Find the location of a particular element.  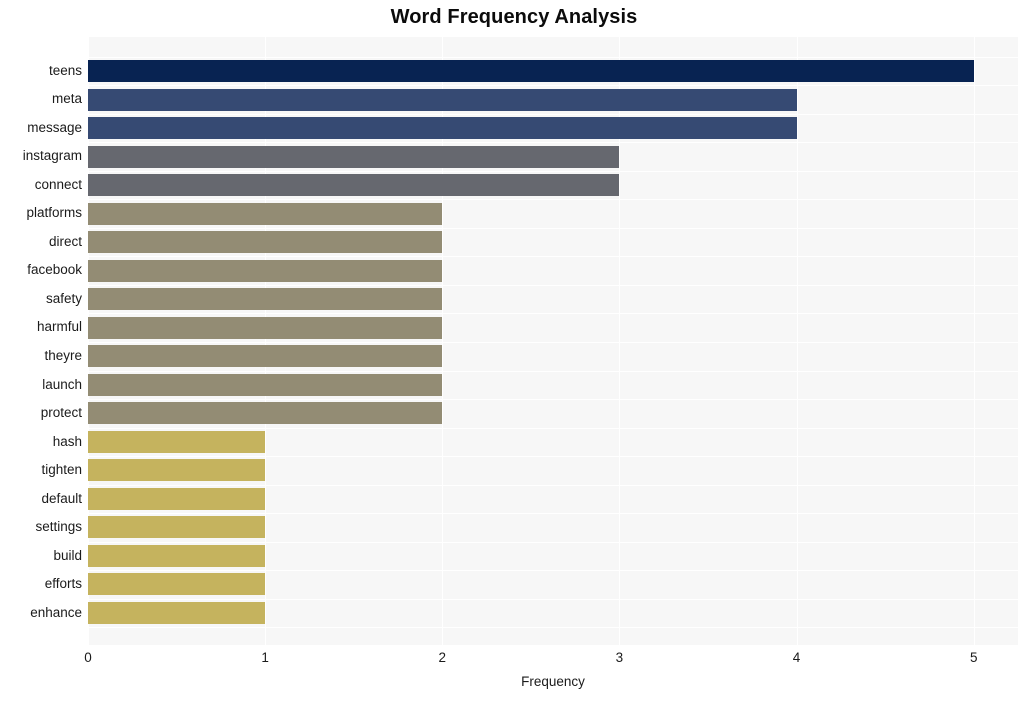

y-axis-tick-label: theyre is located at coordinates (63, 355).